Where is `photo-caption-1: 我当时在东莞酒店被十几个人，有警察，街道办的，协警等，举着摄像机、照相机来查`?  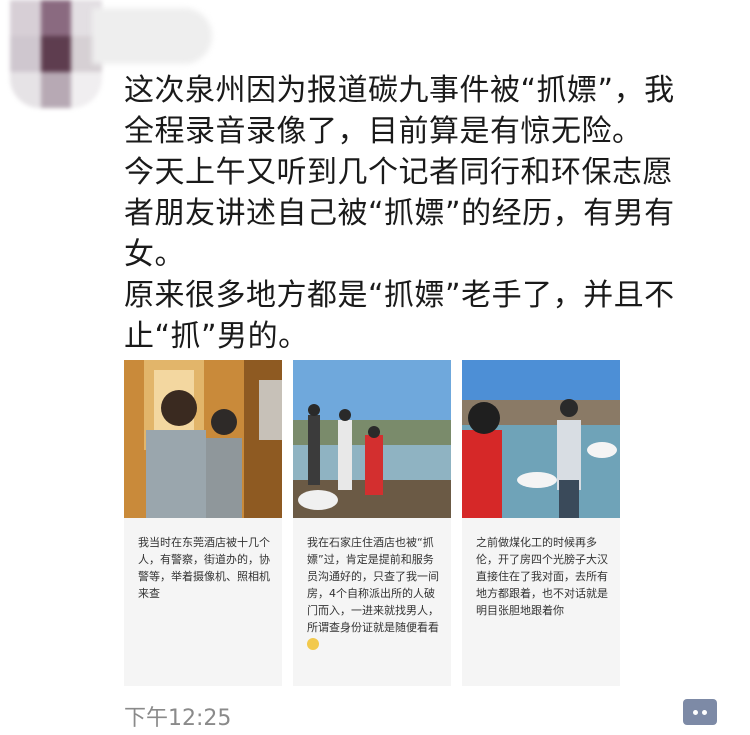
photo-caption-1: 我当时在东莞酒店被十几个人，有警察，街道办的，协警等，举着摄像机、照相机来查 is located at coordinates (204, 568).